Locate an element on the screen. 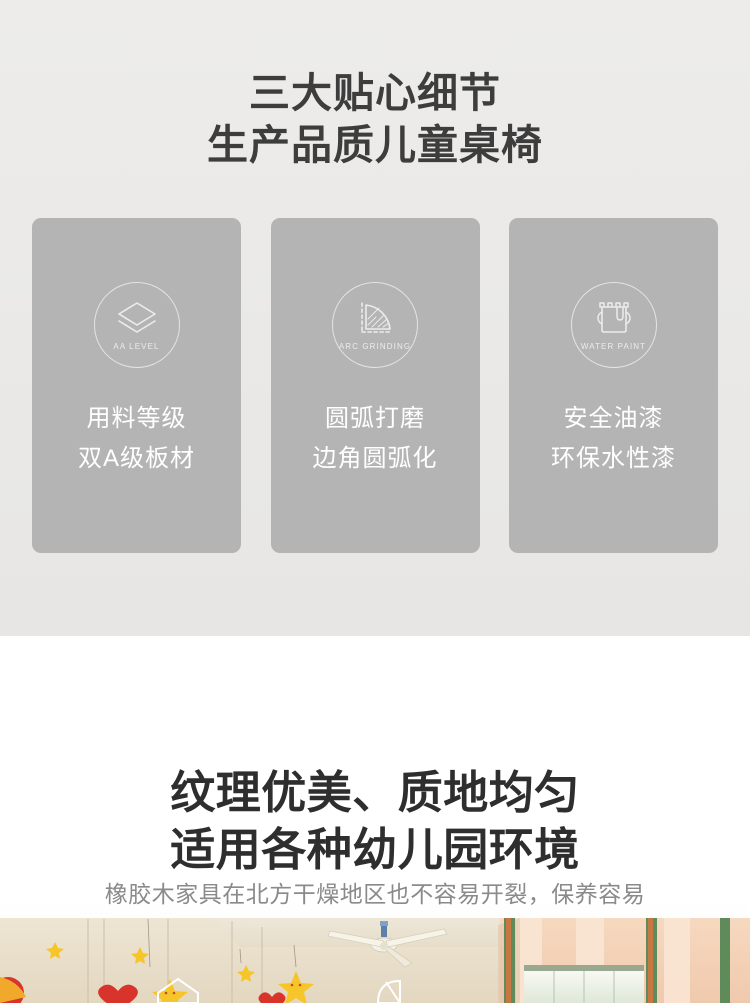 The height and width of the screenshot is (1003, 750). layers-icon is located at coordinates (136, 317).